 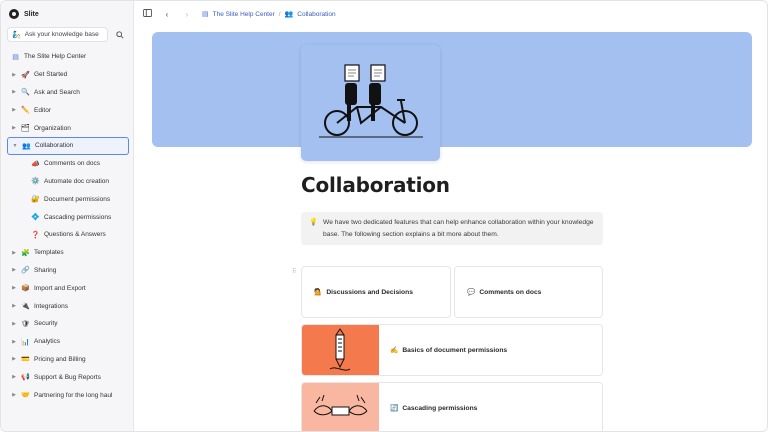 What do you see at coordinates (78, 217) in the screenshot?
I see `sidebar-item-label: Cascading permissions` at bounding box center [78, 217].